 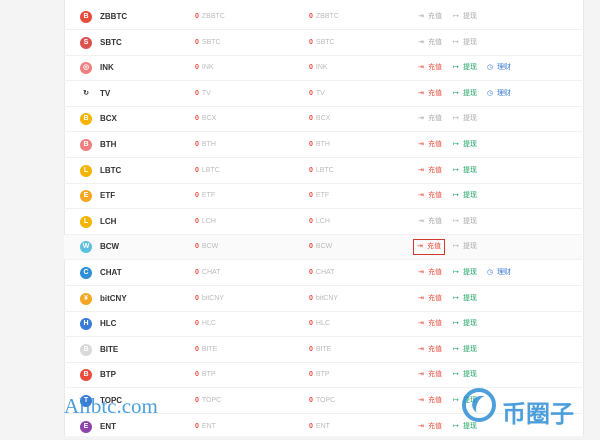 What do you see at coordinates (111, 170) in the screenshot?
I see `coin-symbol: LBTC` at bounding box center [111, 170].